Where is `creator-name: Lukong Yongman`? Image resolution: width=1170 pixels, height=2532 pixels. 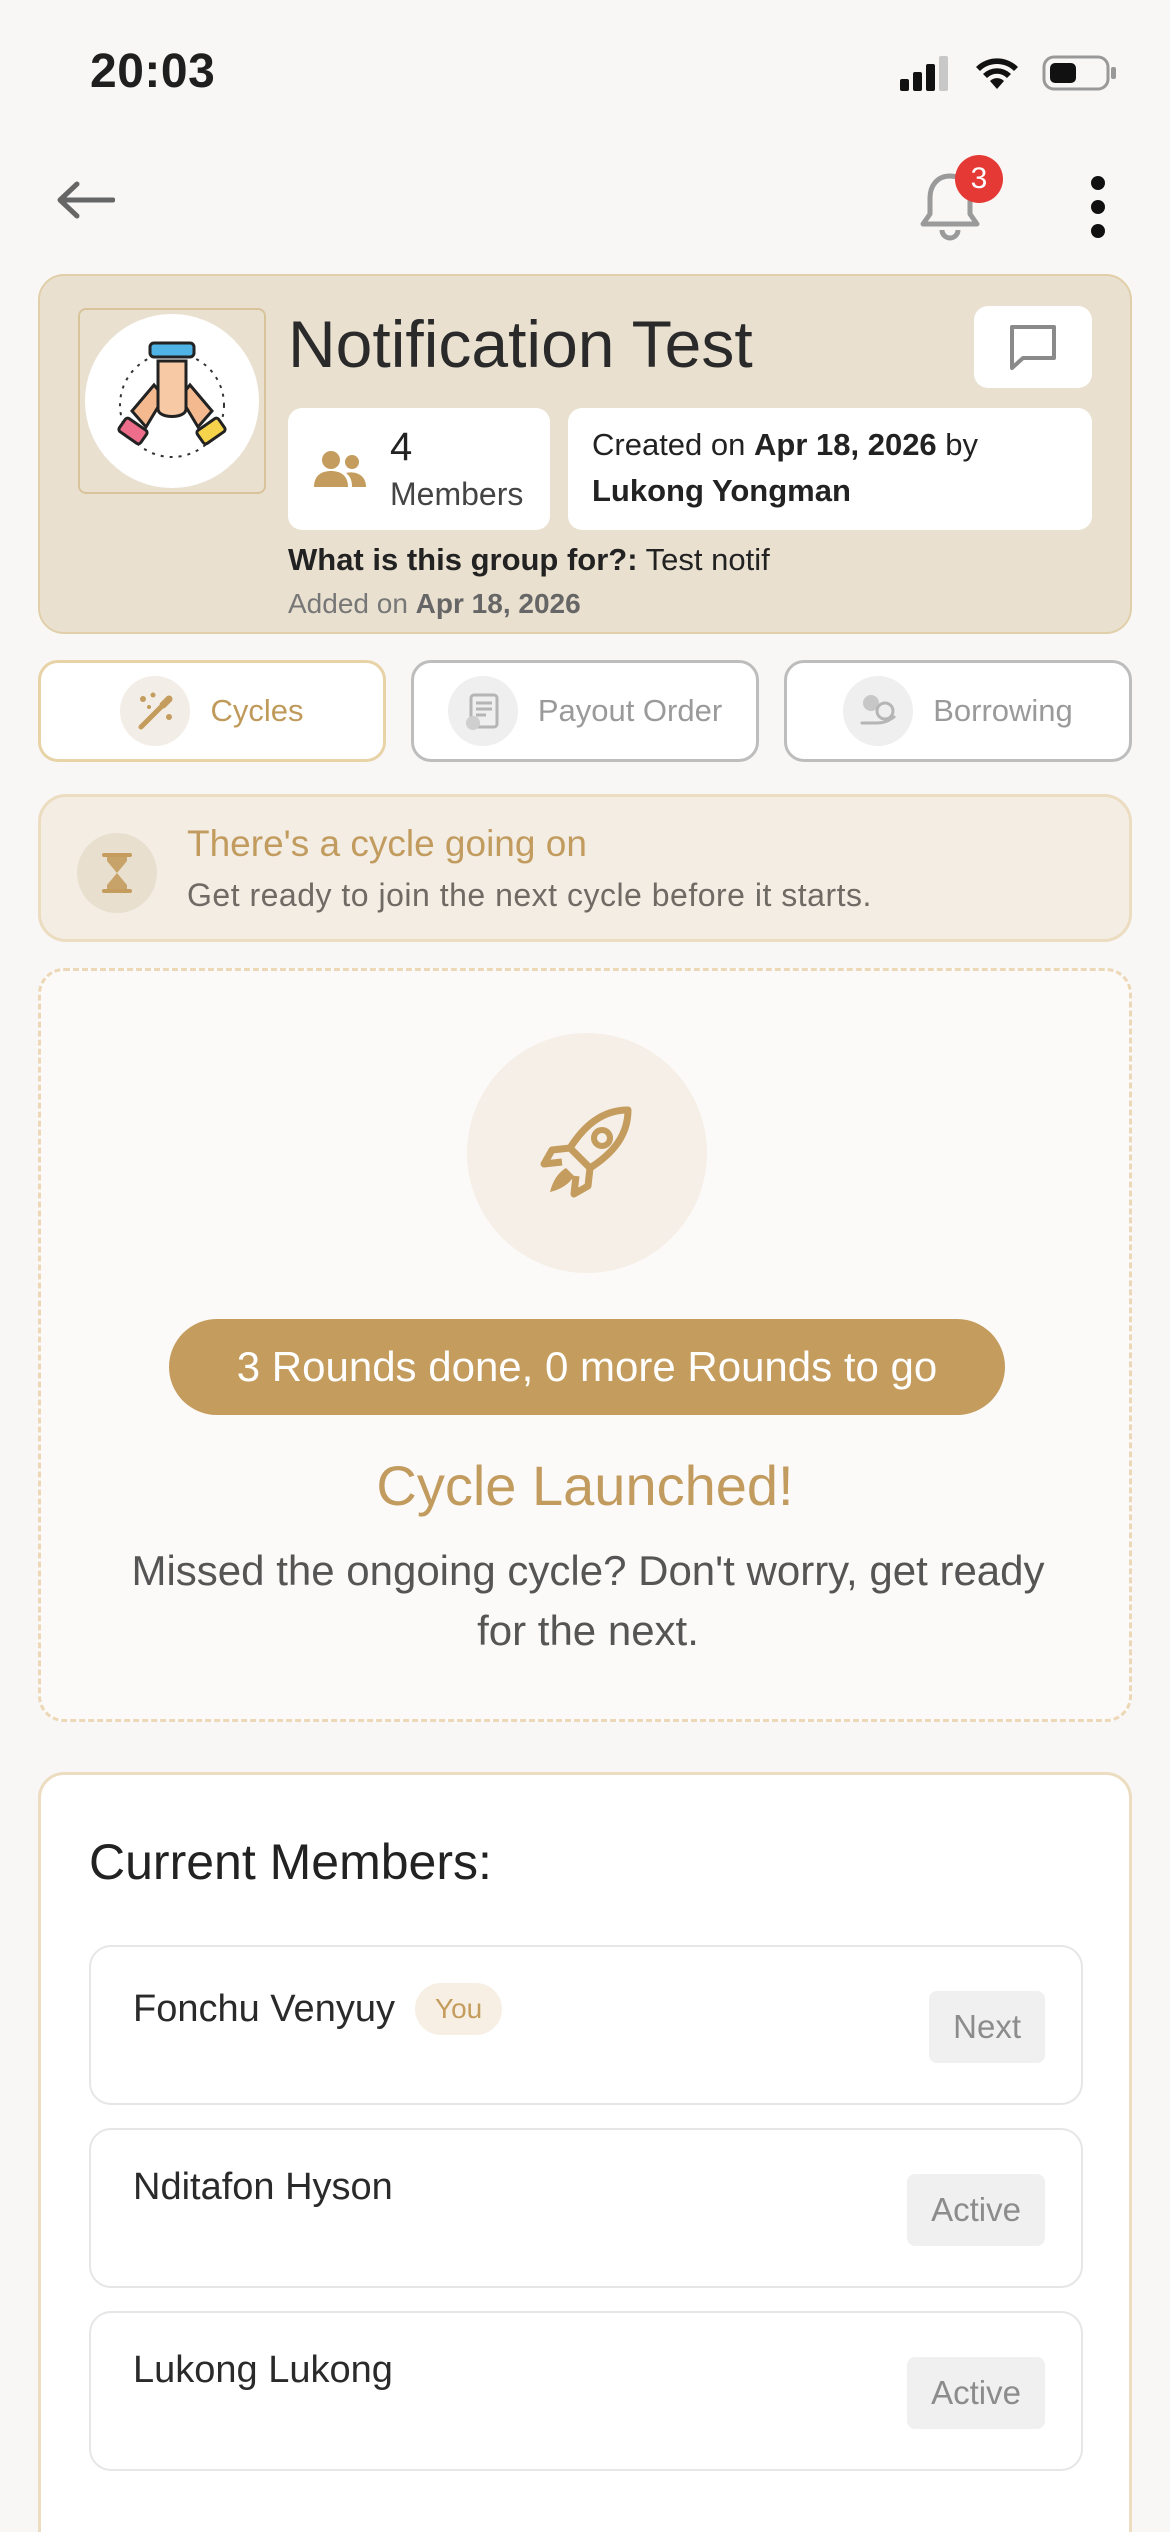 creator-name: Lukong Yongman is located at coordinates (721, 490).